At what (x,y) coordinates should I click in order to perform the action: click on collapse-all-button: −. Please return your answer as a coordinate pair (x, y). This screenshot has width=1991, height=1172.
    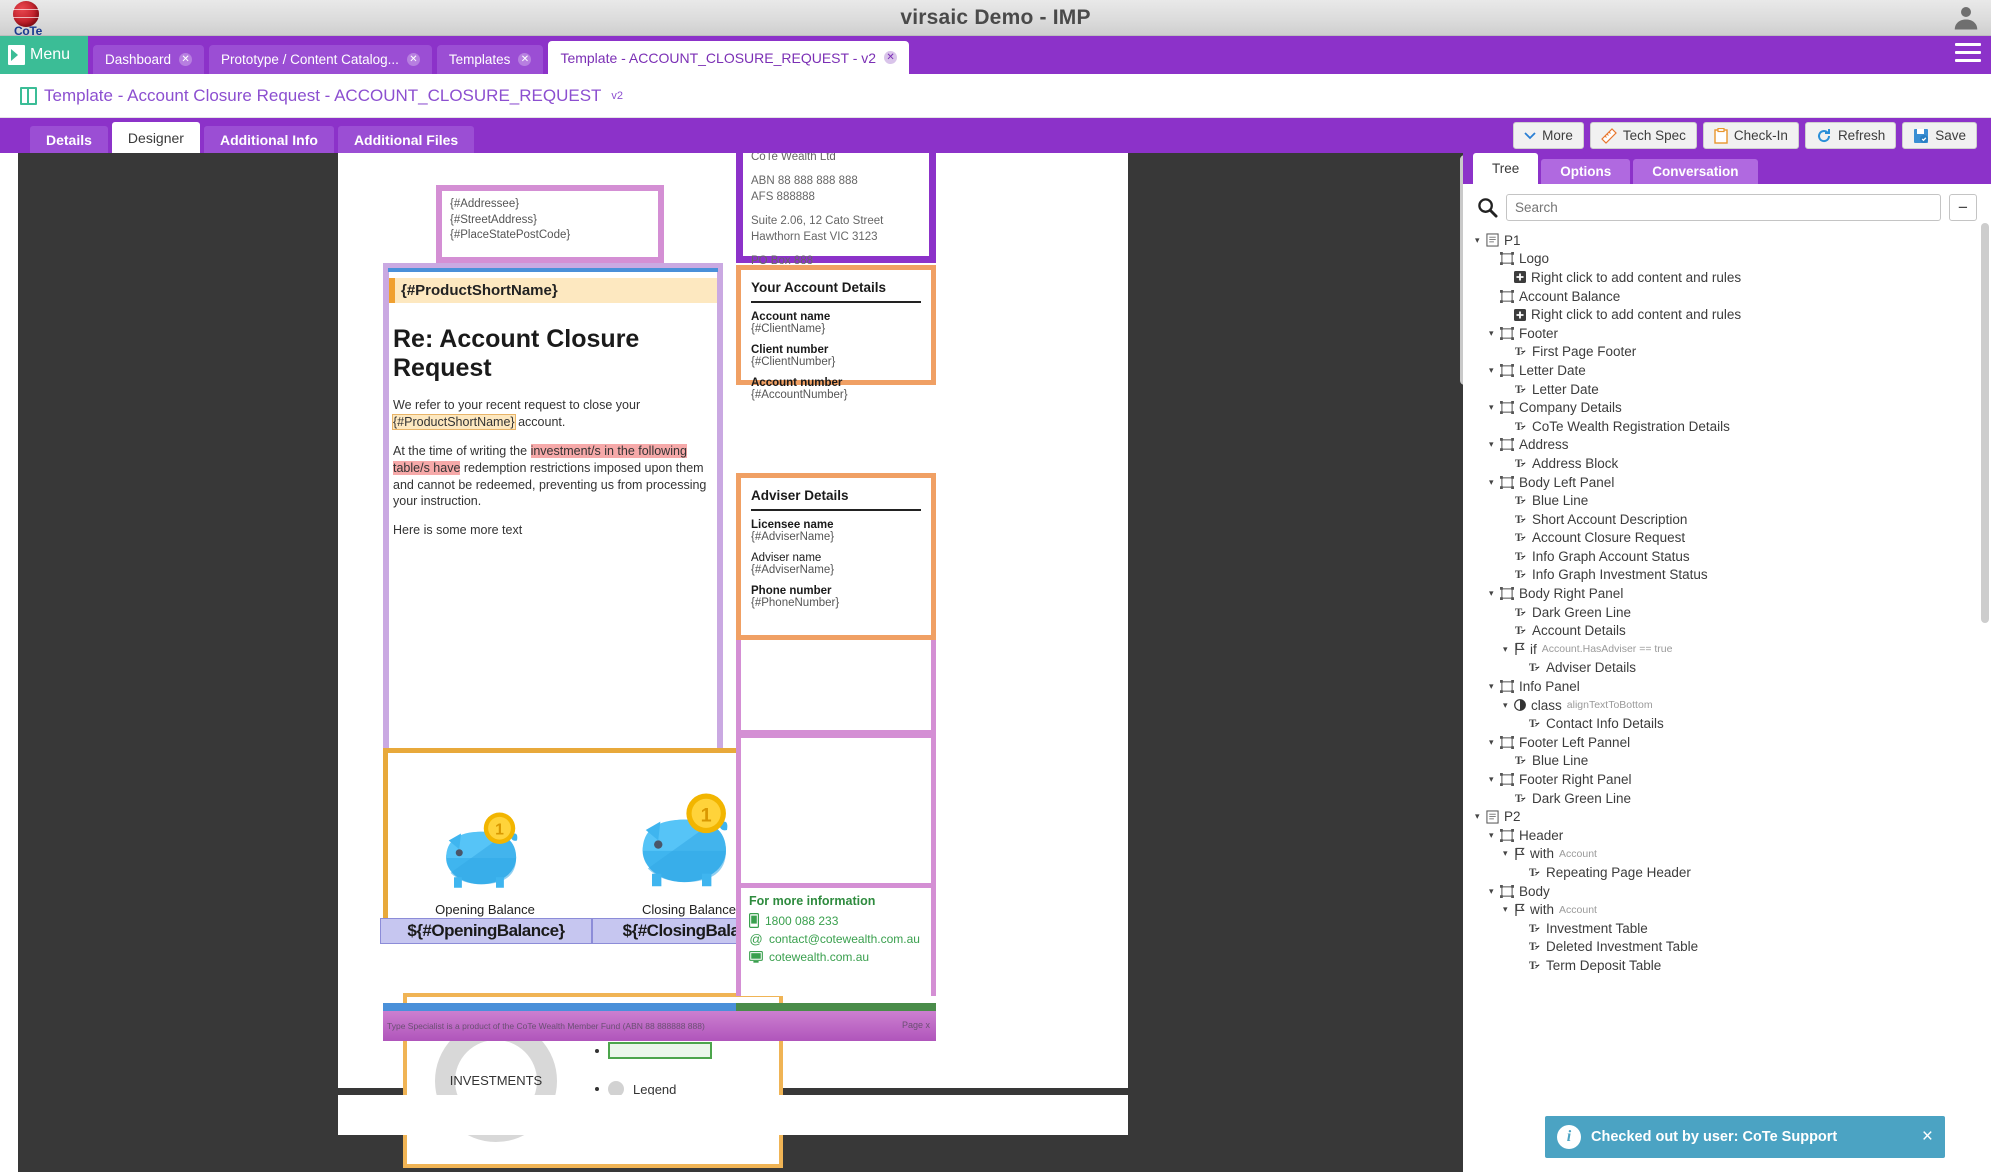
    Looking at the image, I should click on (1963, 207).